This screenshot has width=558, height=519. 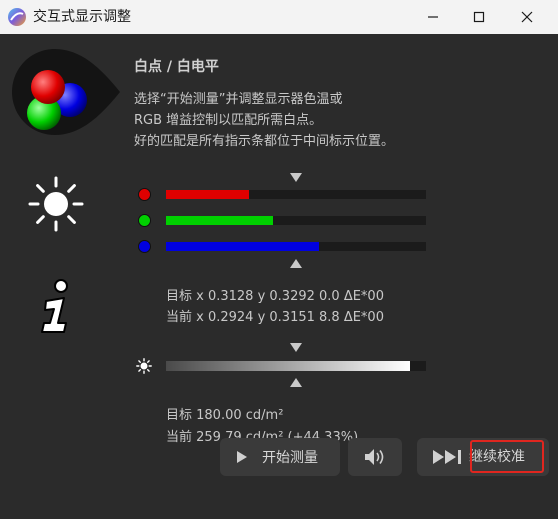 What do you see at coordinates (225, 415) in the screenshot?
I see `luminance-target-readout: 目标 180.00 cd/m²` at bounding box center [225, 415].